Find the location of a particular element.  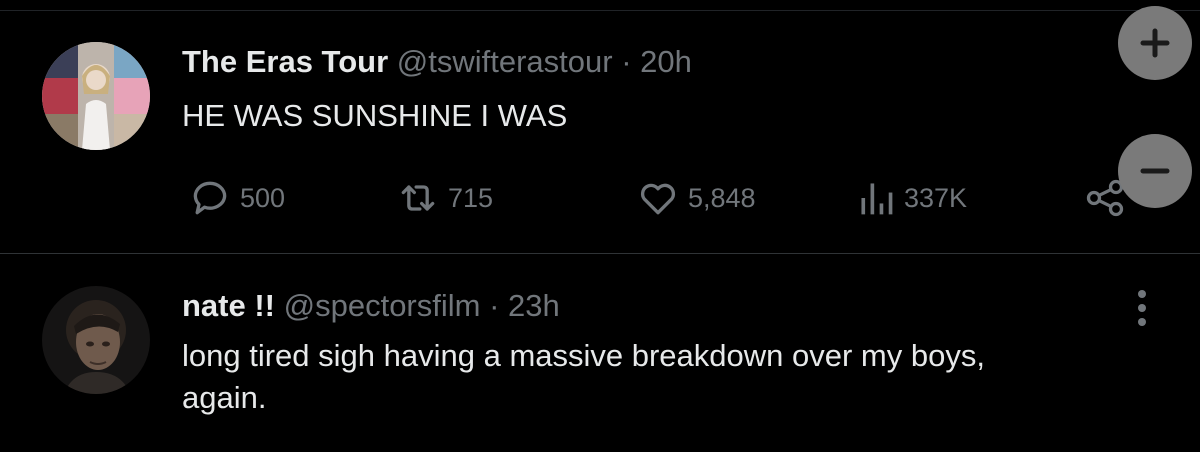

repost-icon is located at coordinates (418, 198).